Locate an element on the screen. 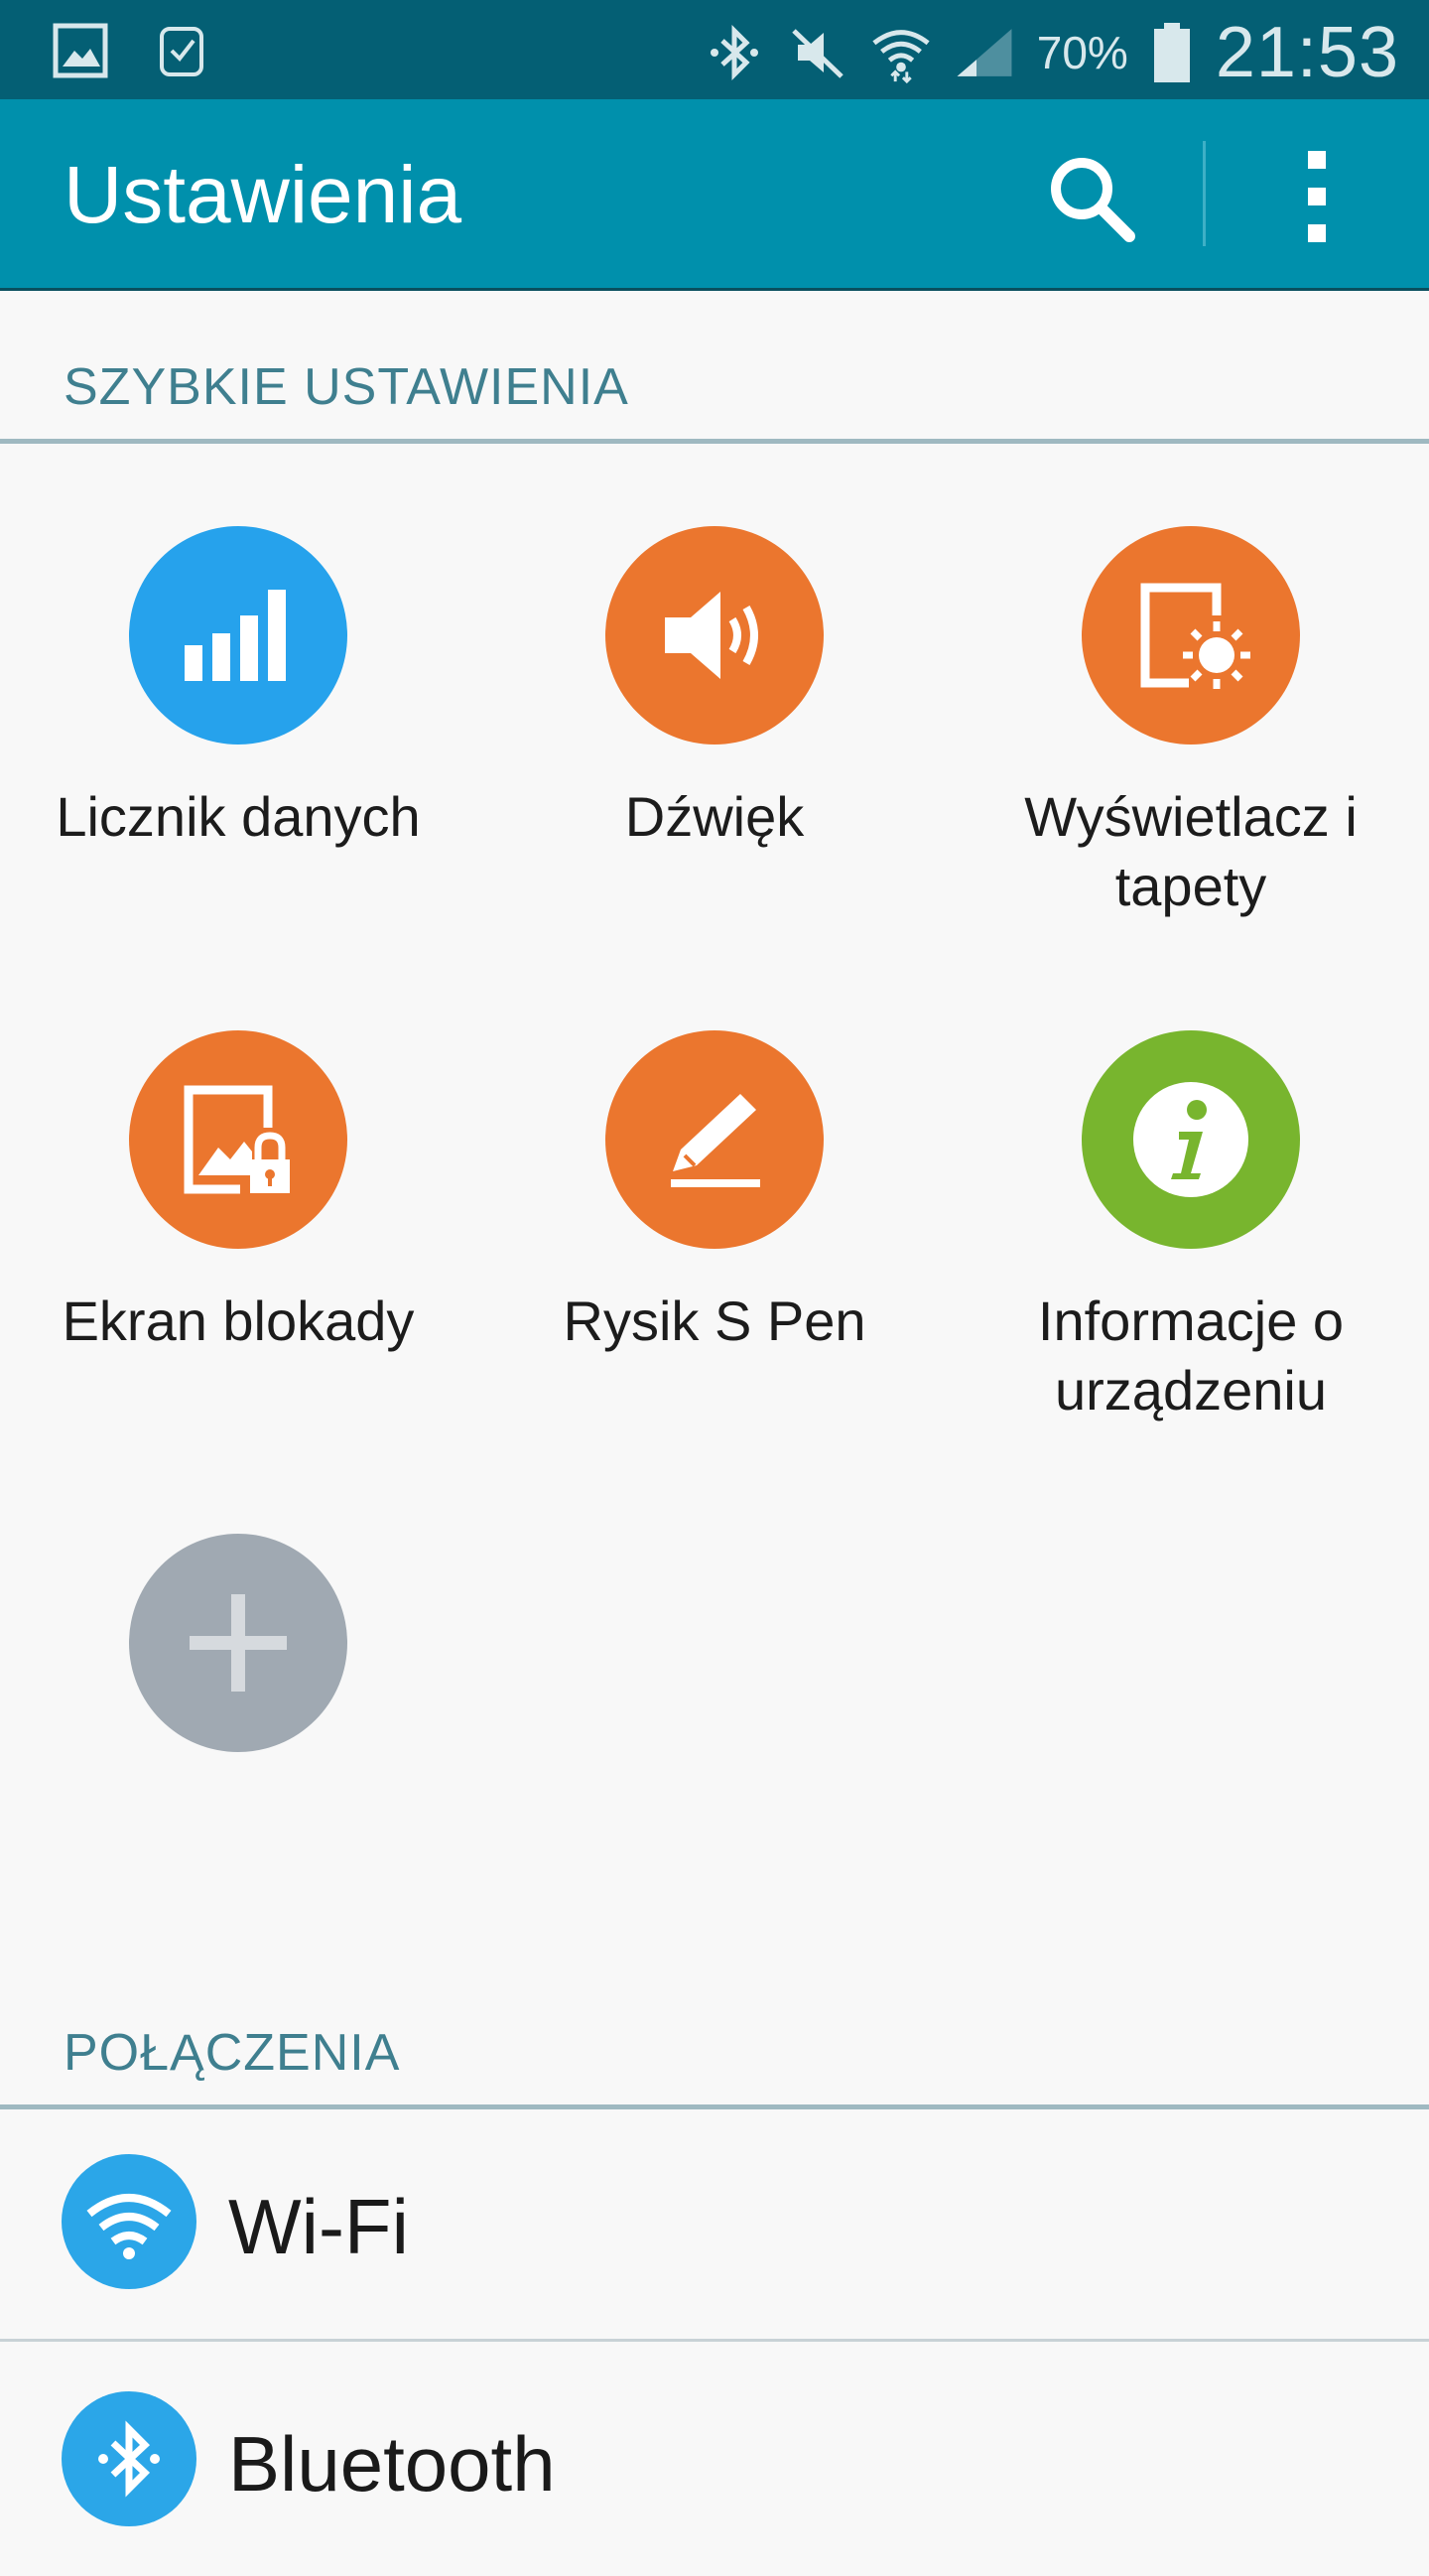 Image resolution: width=1429 pixels, height=2576 pixels. sound-icon is located at coordinates (714, 635).